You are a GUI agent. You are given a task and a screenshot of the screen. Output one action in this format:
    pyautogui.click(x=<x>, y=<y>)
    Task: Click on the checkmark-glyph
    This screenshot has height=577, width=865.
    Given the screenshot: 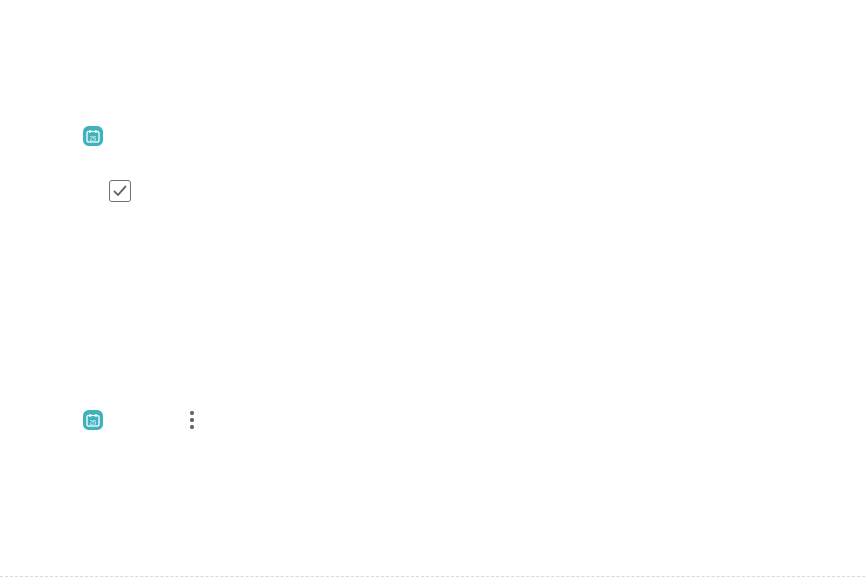 What is the action you would take?
    pyautogui.click(x=120, y=190)
    